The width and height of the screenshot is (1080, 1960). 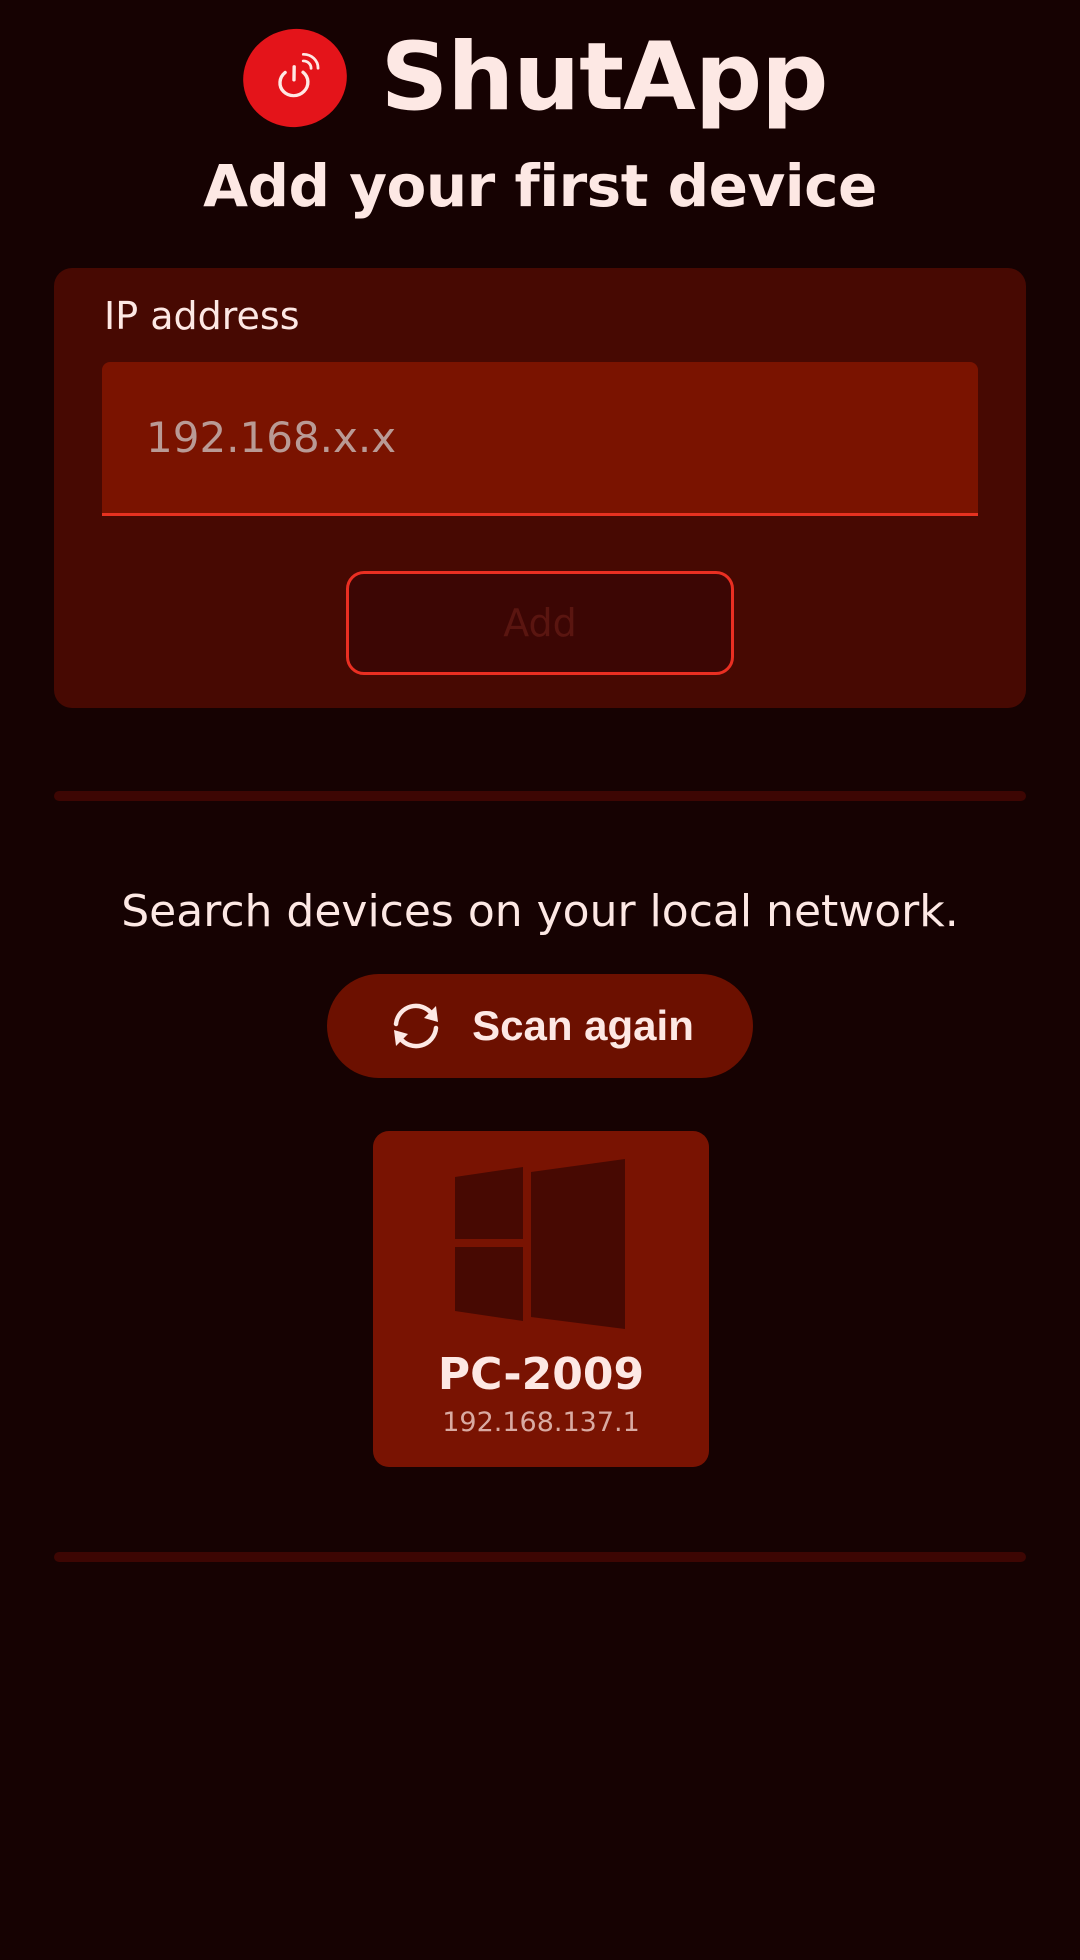 I want to click on app-logo, so click(x=294, y=78).